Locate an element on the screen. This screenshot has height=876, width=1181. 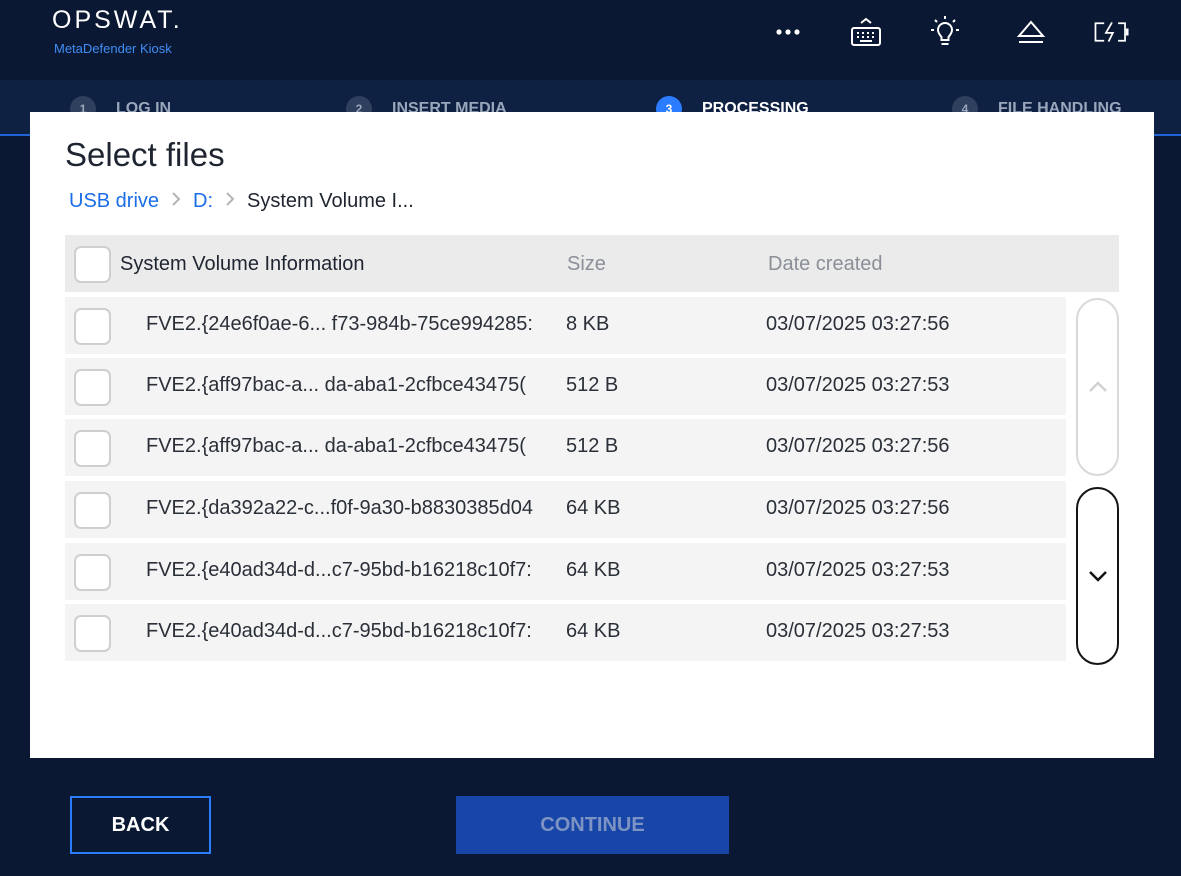
continue-button: CONTINUE is located at coordinates (592, 825).